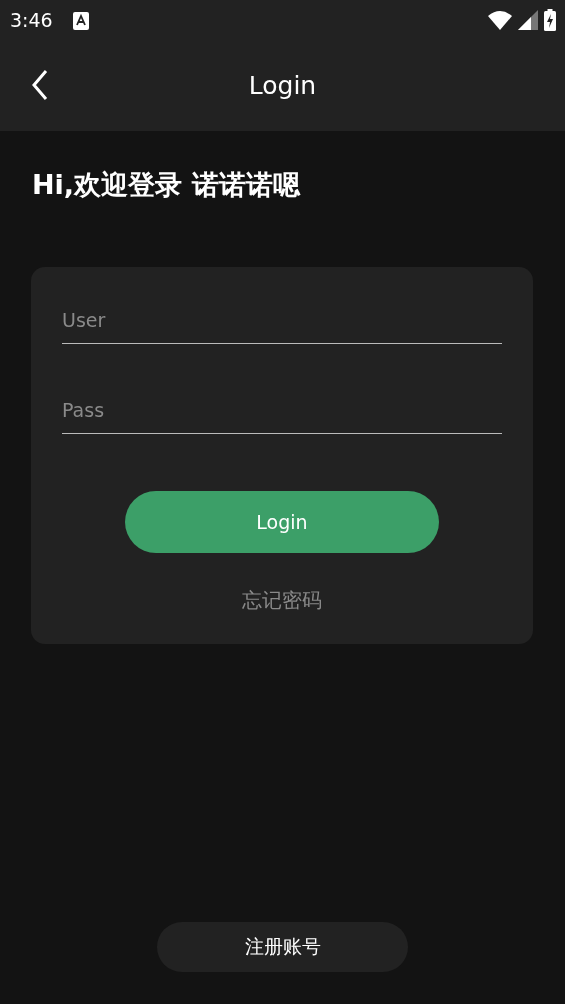 This screenshot has height=1004, width=565. Describe the element at coordinates (40, 85) in the screenshot. I see `back-icon` at that location.